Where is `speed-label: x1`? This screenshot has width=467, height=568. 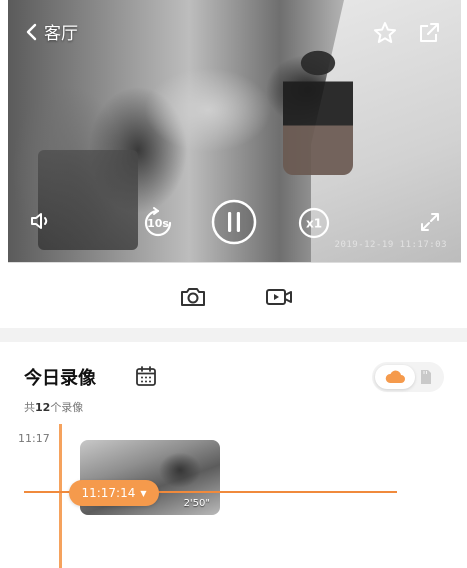 speed-label: x1 is located at coordinates (314, 224).